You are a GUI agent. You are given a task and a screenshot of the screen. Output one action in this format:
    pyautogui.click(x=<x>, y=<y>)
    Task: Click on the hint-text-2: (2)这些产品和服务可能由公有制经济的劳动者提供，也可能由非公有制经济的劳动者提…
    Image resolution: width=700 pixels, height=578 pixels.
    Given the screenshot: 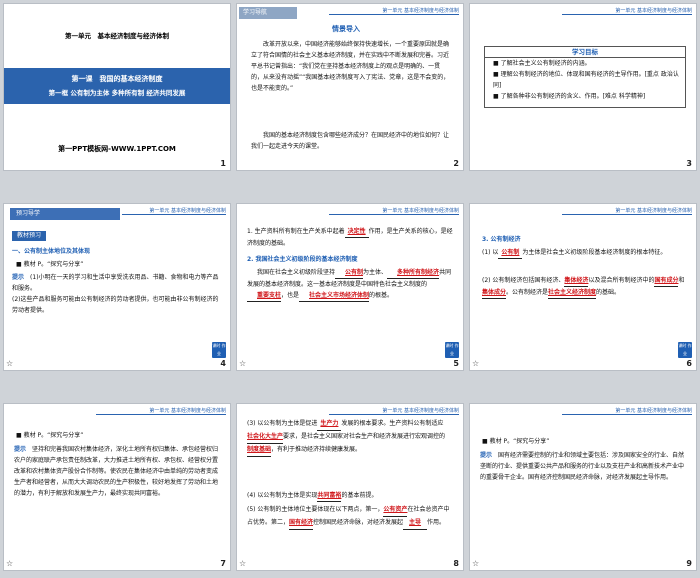 What is the action you would take?
    pyautogui.click(x=115, y=305)
    